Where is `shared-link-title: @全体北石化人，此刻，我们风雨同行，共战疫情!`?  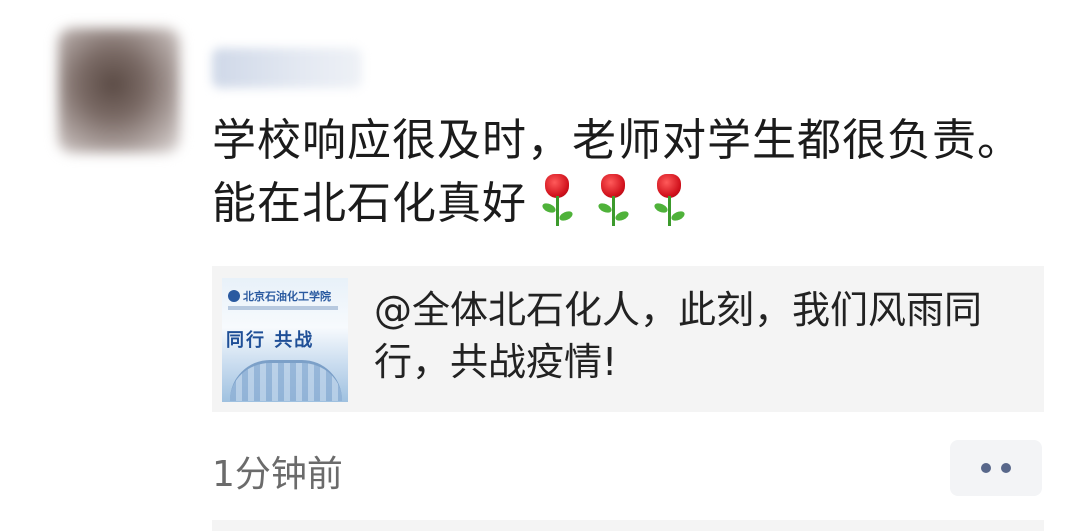
shared-link-title: @全体北石化人，此刻，我们风雨同行，共战疫情! is located at coordinates (678, 336).